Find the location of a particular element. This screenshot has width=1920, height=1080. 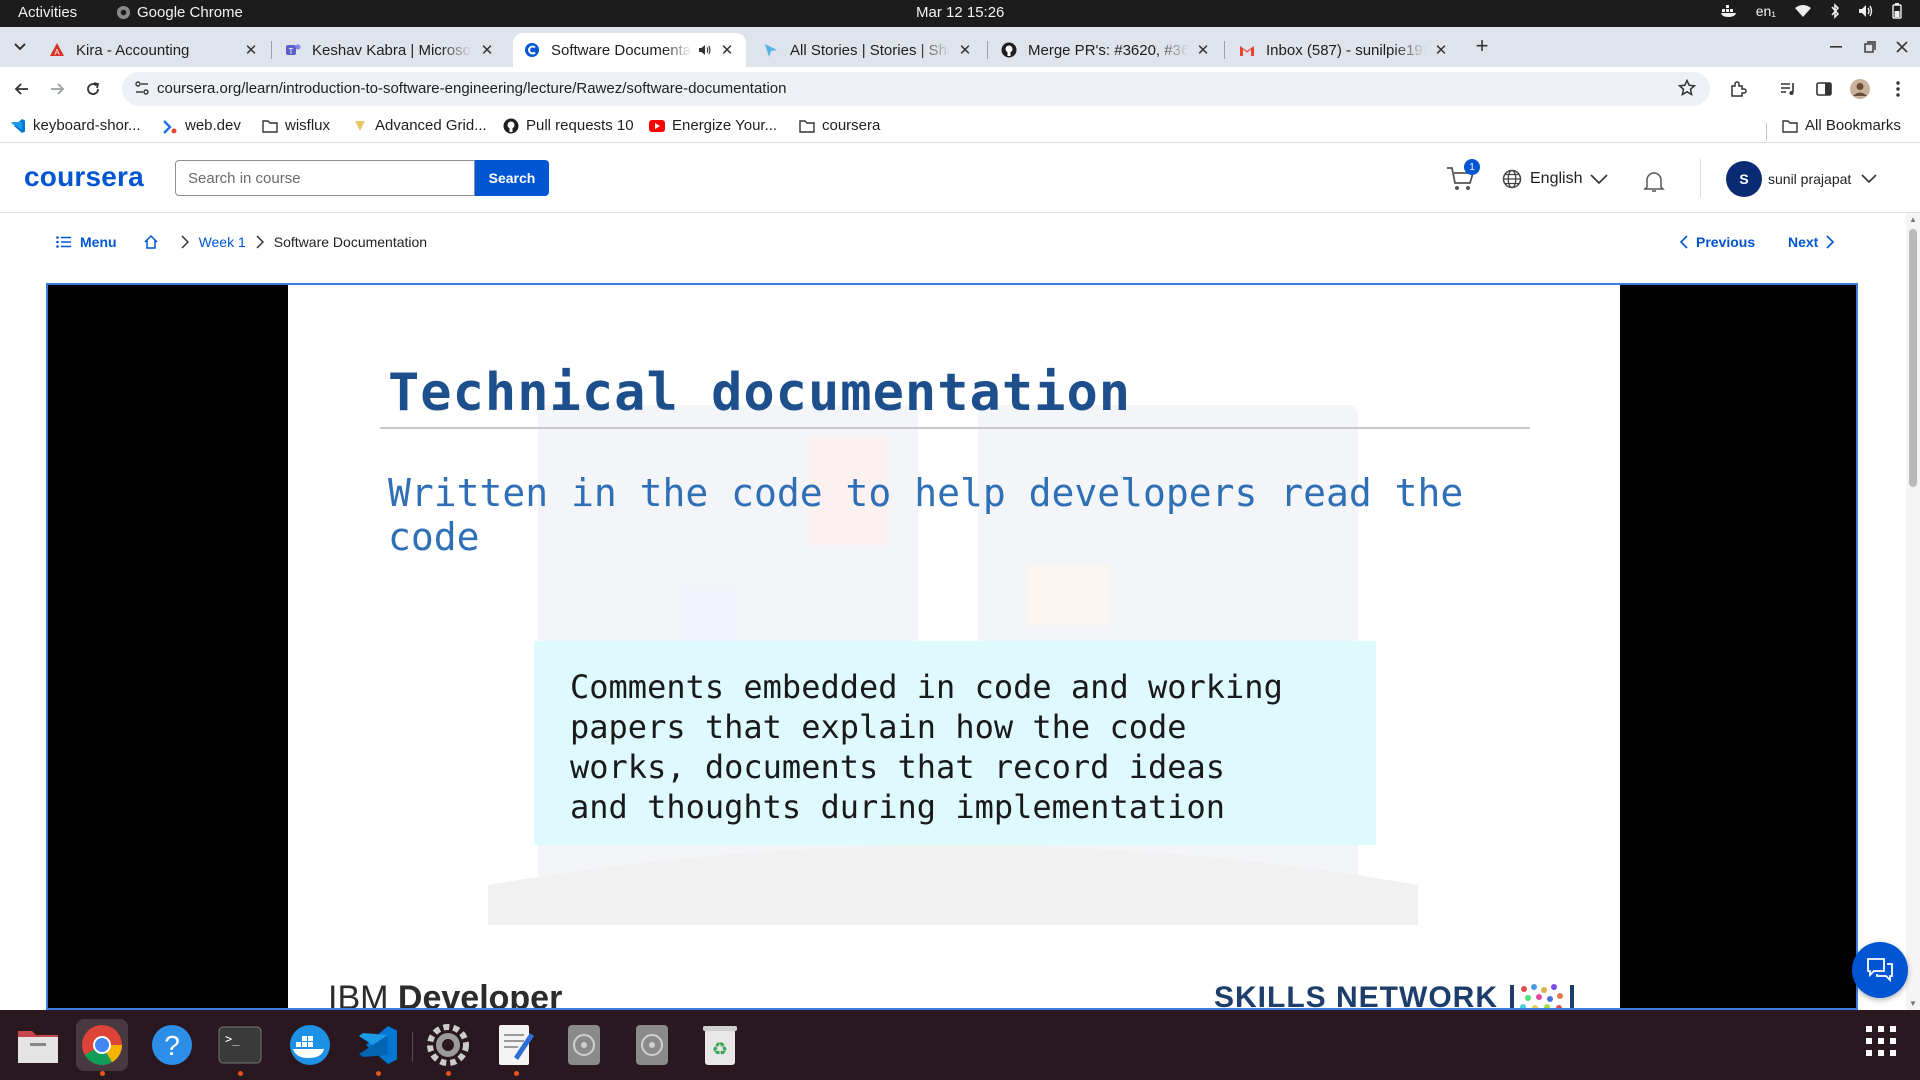

bookmark-folder-coursera: coursera is located at coordinates (839, 125).